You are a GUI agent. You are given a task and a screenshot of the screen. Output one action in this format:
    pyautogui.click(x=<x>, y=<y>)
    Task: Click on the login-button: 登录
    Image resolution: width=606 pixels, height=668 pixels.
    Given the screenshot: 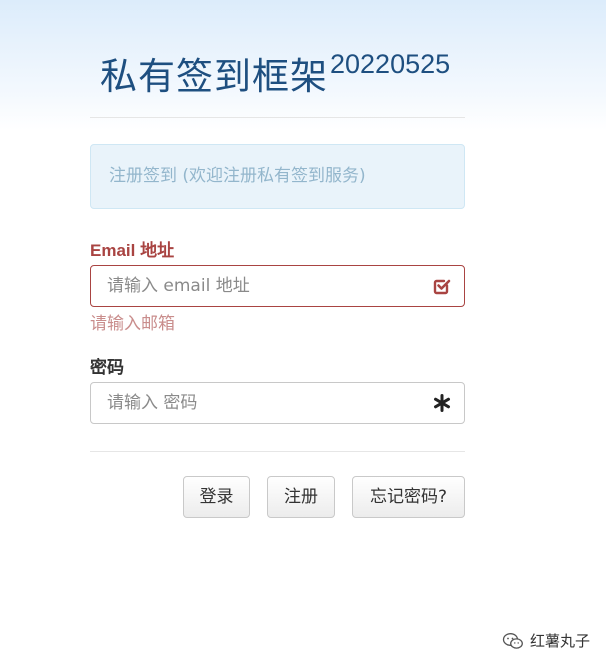 What is the action you would take?
    pyautogui.click(x=216, y=497)
    